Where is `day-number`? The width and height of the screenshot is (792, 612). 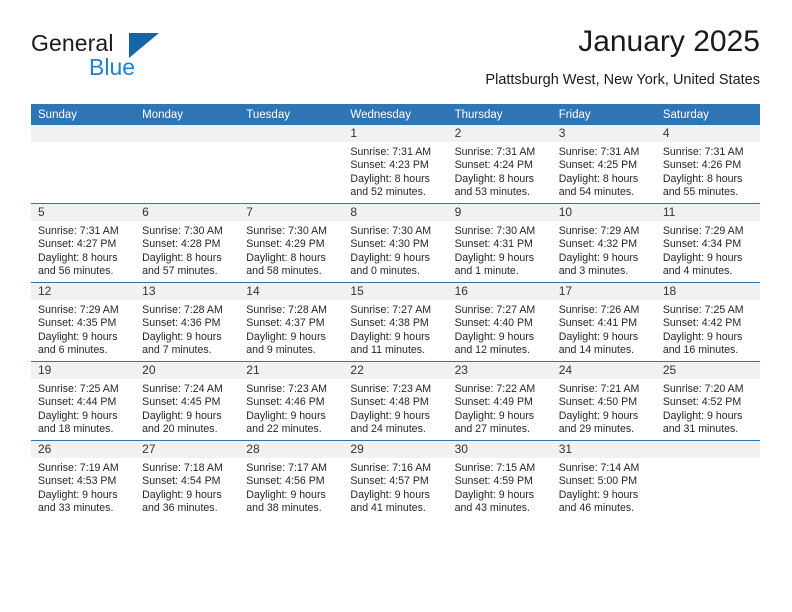
day-number is located at coordinates (83, 133).